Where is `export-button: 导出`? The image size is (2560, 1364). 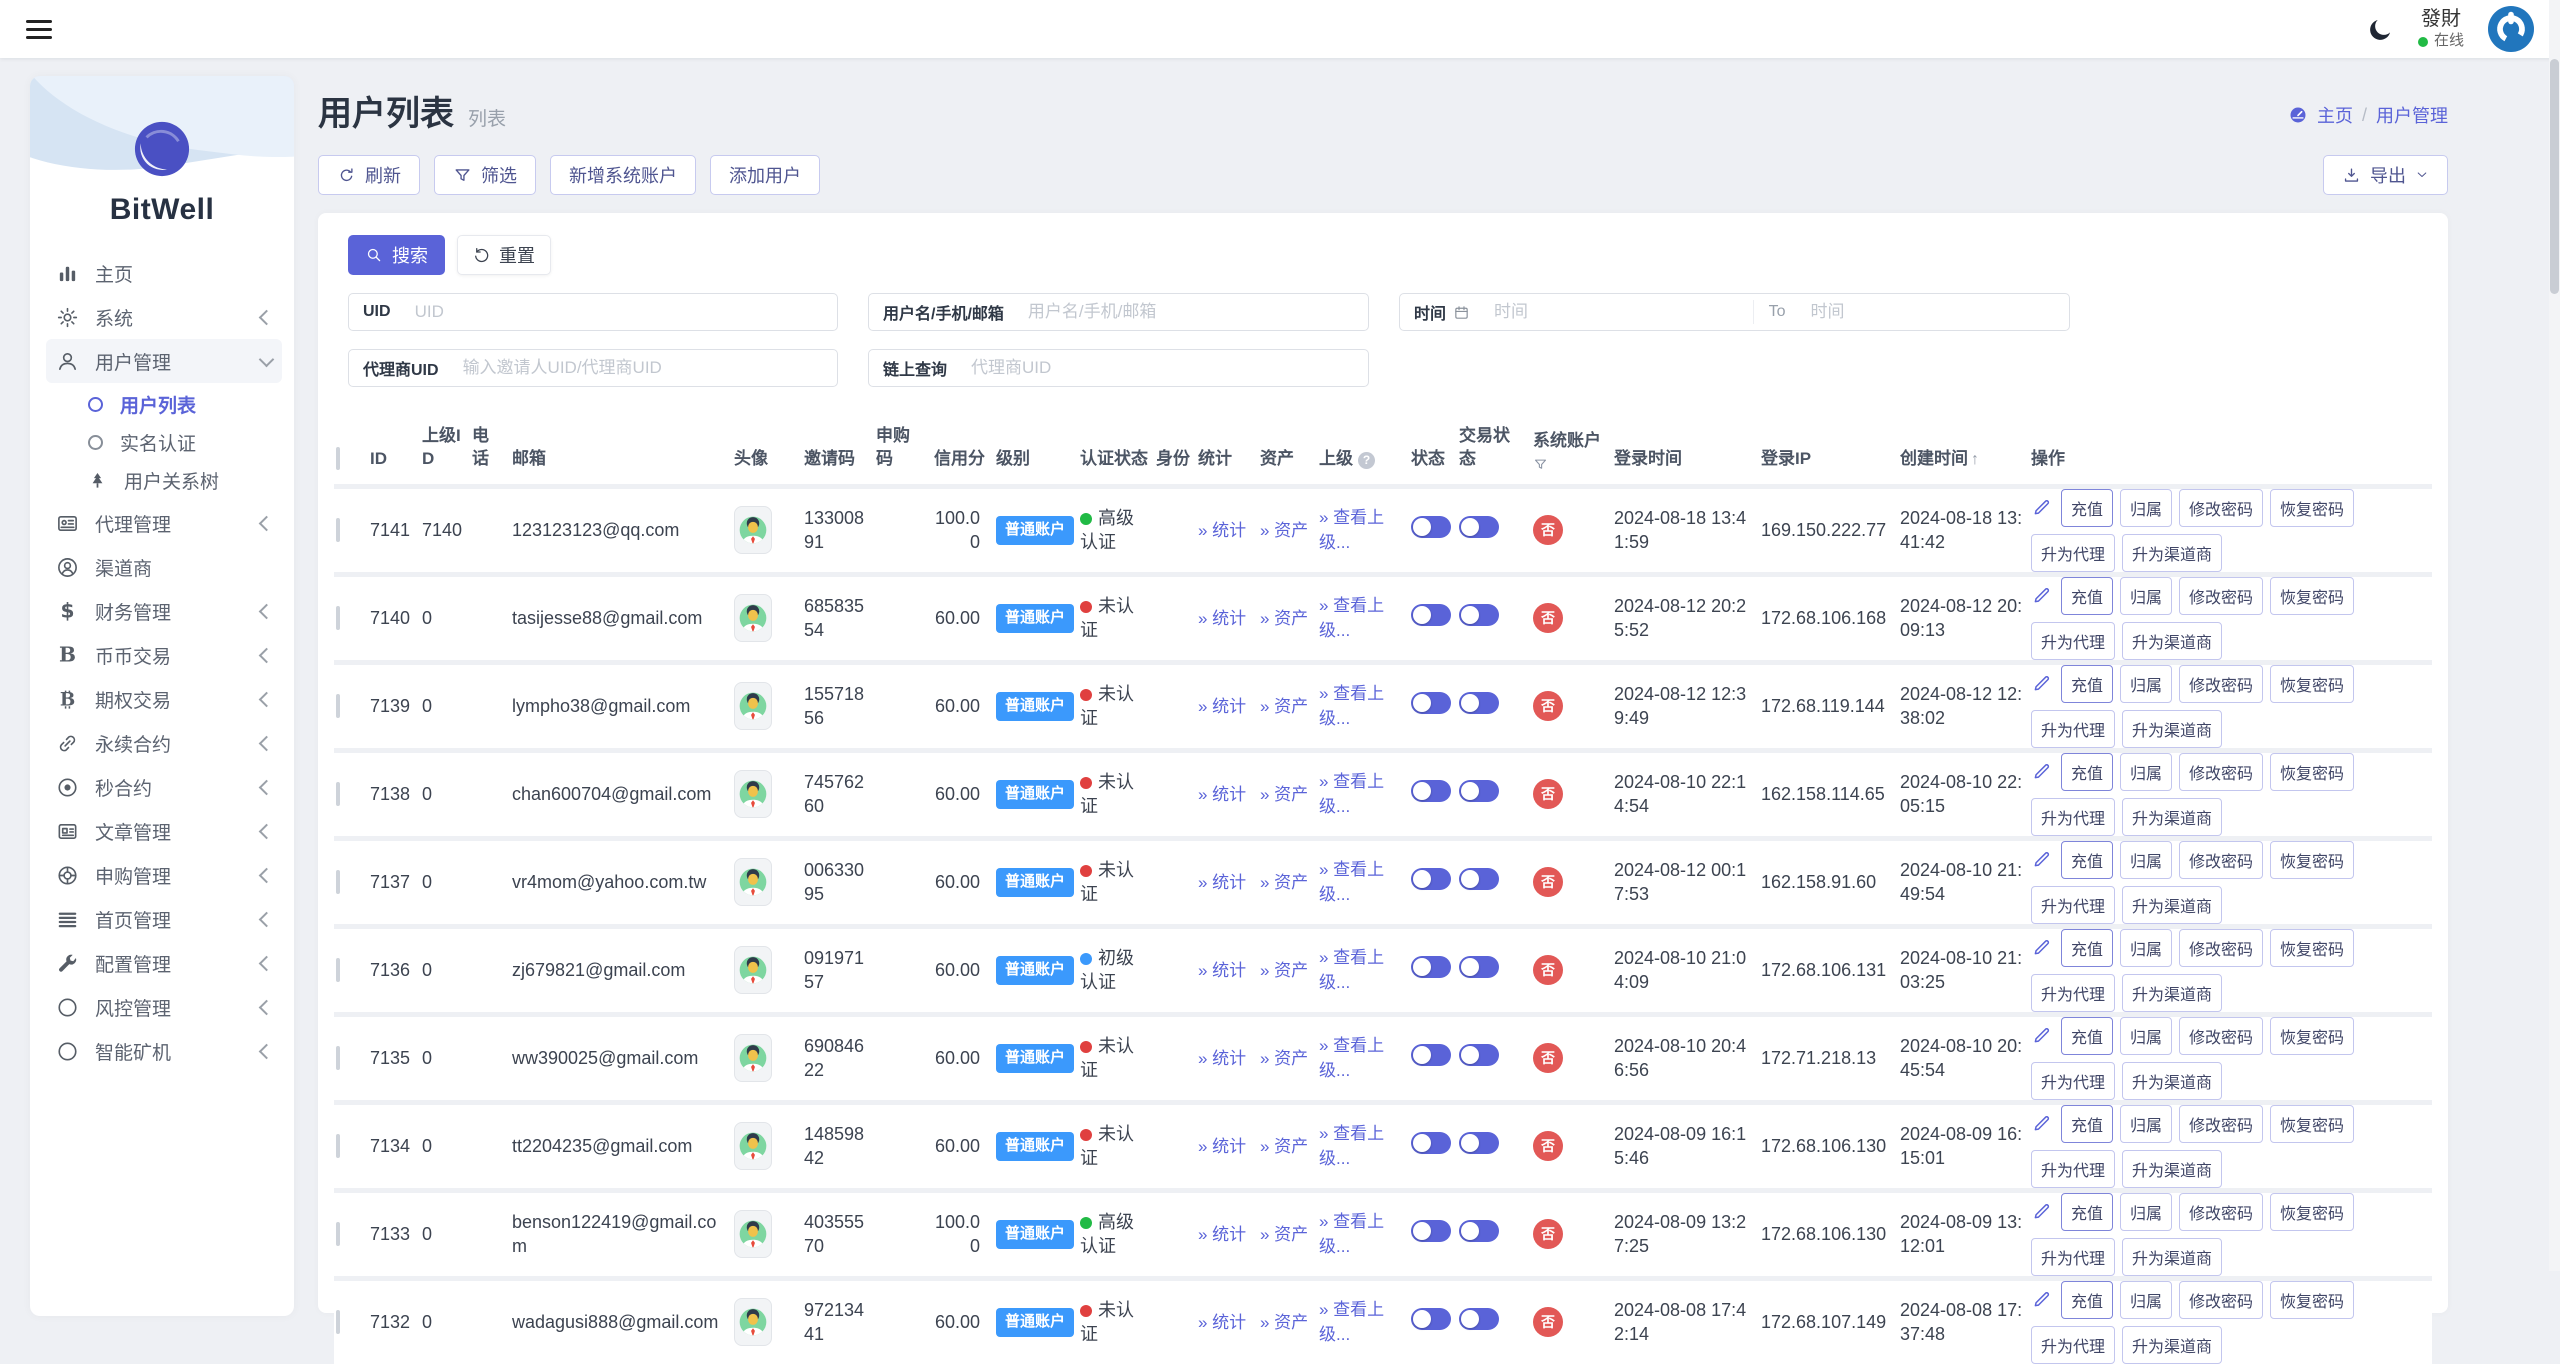
export-button: 导出 is located at coordinates (2385, 175).